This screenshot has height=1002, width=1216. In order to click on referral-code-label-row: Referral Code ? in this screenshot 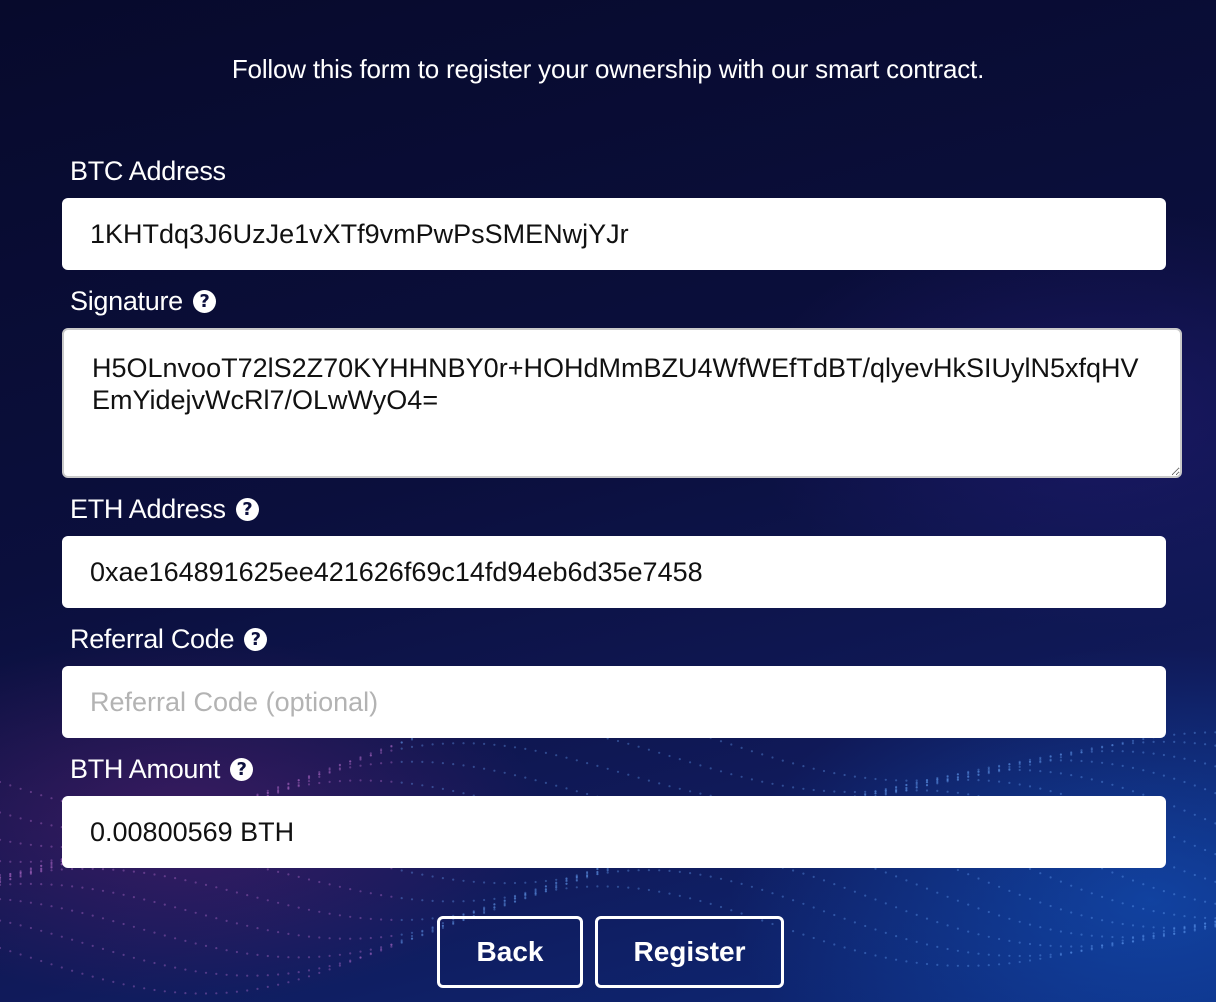, I will do `click(169, 639)`.